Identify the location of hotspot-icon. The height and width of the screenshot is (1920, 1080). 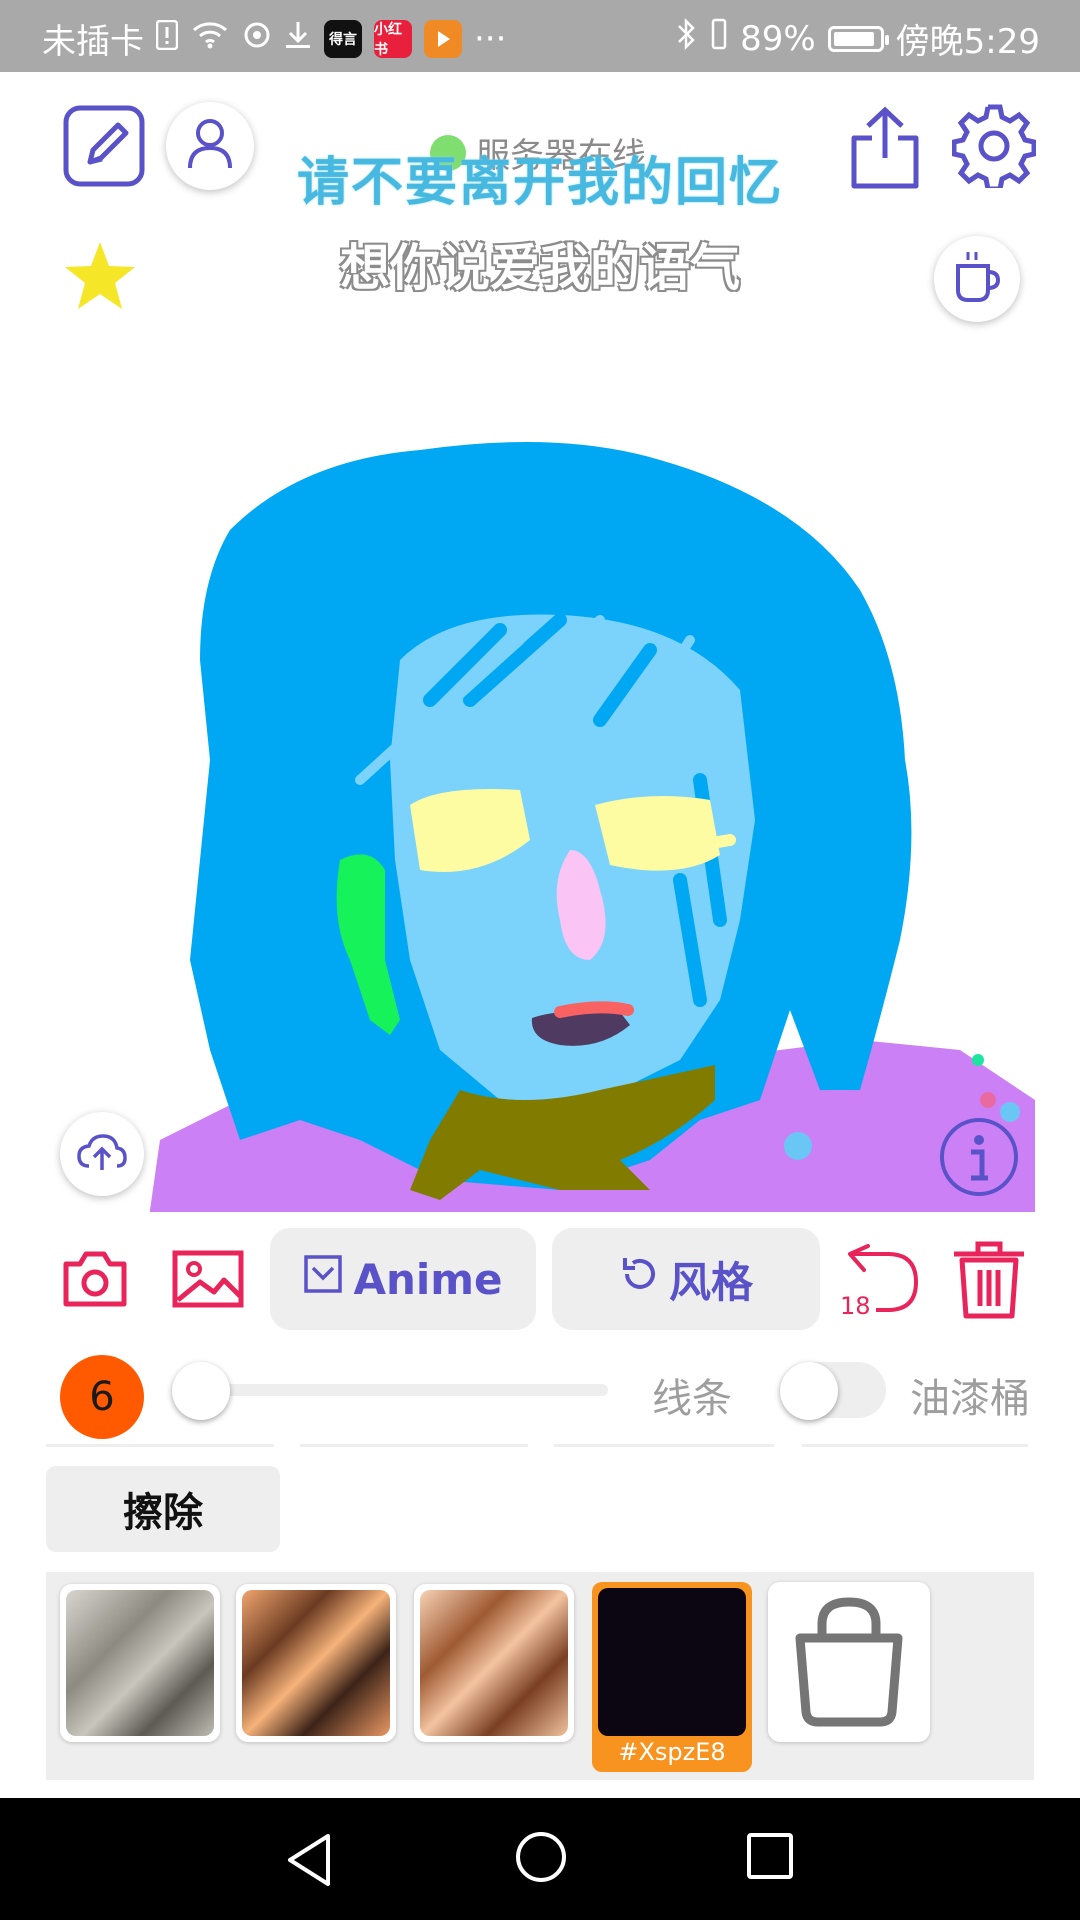
(257, 39).